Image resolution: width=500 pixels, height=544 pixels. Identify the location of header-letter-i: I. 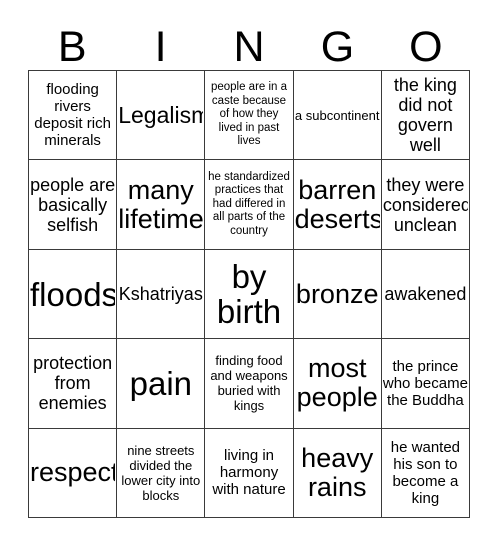
(160, 42).